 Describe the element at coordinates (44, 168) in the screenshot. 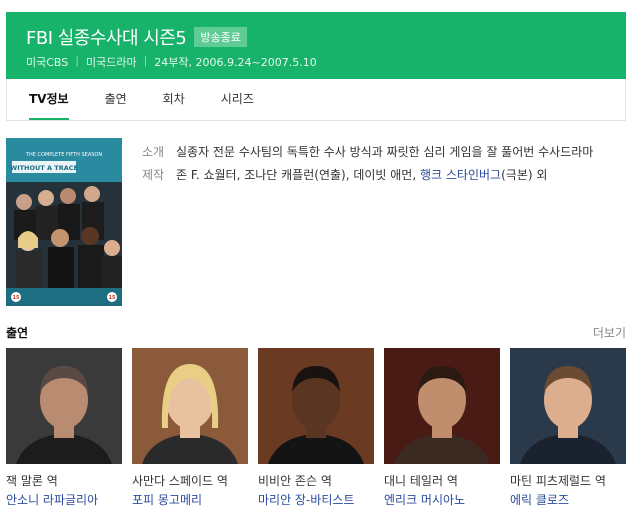

I see `poster-show-text: WITHOUT A TRACE` at that location.